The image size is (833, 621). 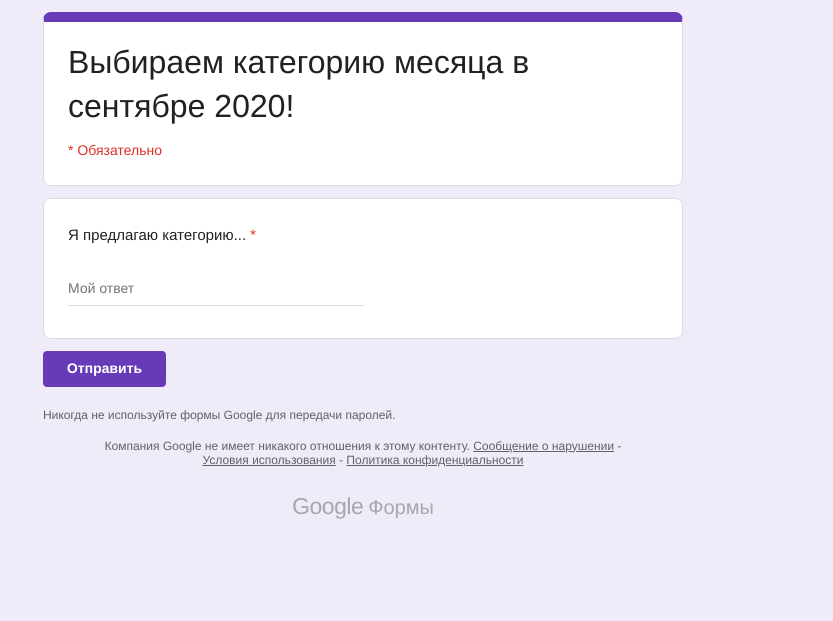 I want to click on legal-link: Политика конфиденциальности, so click(x=435, y=459).